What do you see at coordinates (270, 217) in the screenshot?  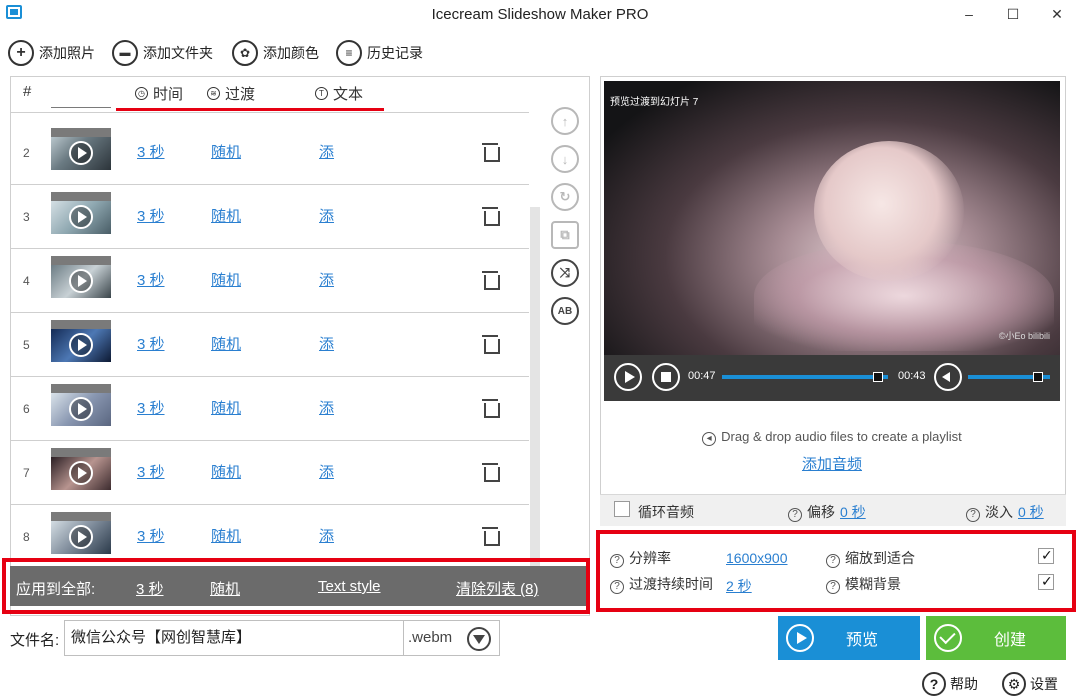 I see `table-row: 3 3 秒 随机 添` at bounding box center [270, 217].